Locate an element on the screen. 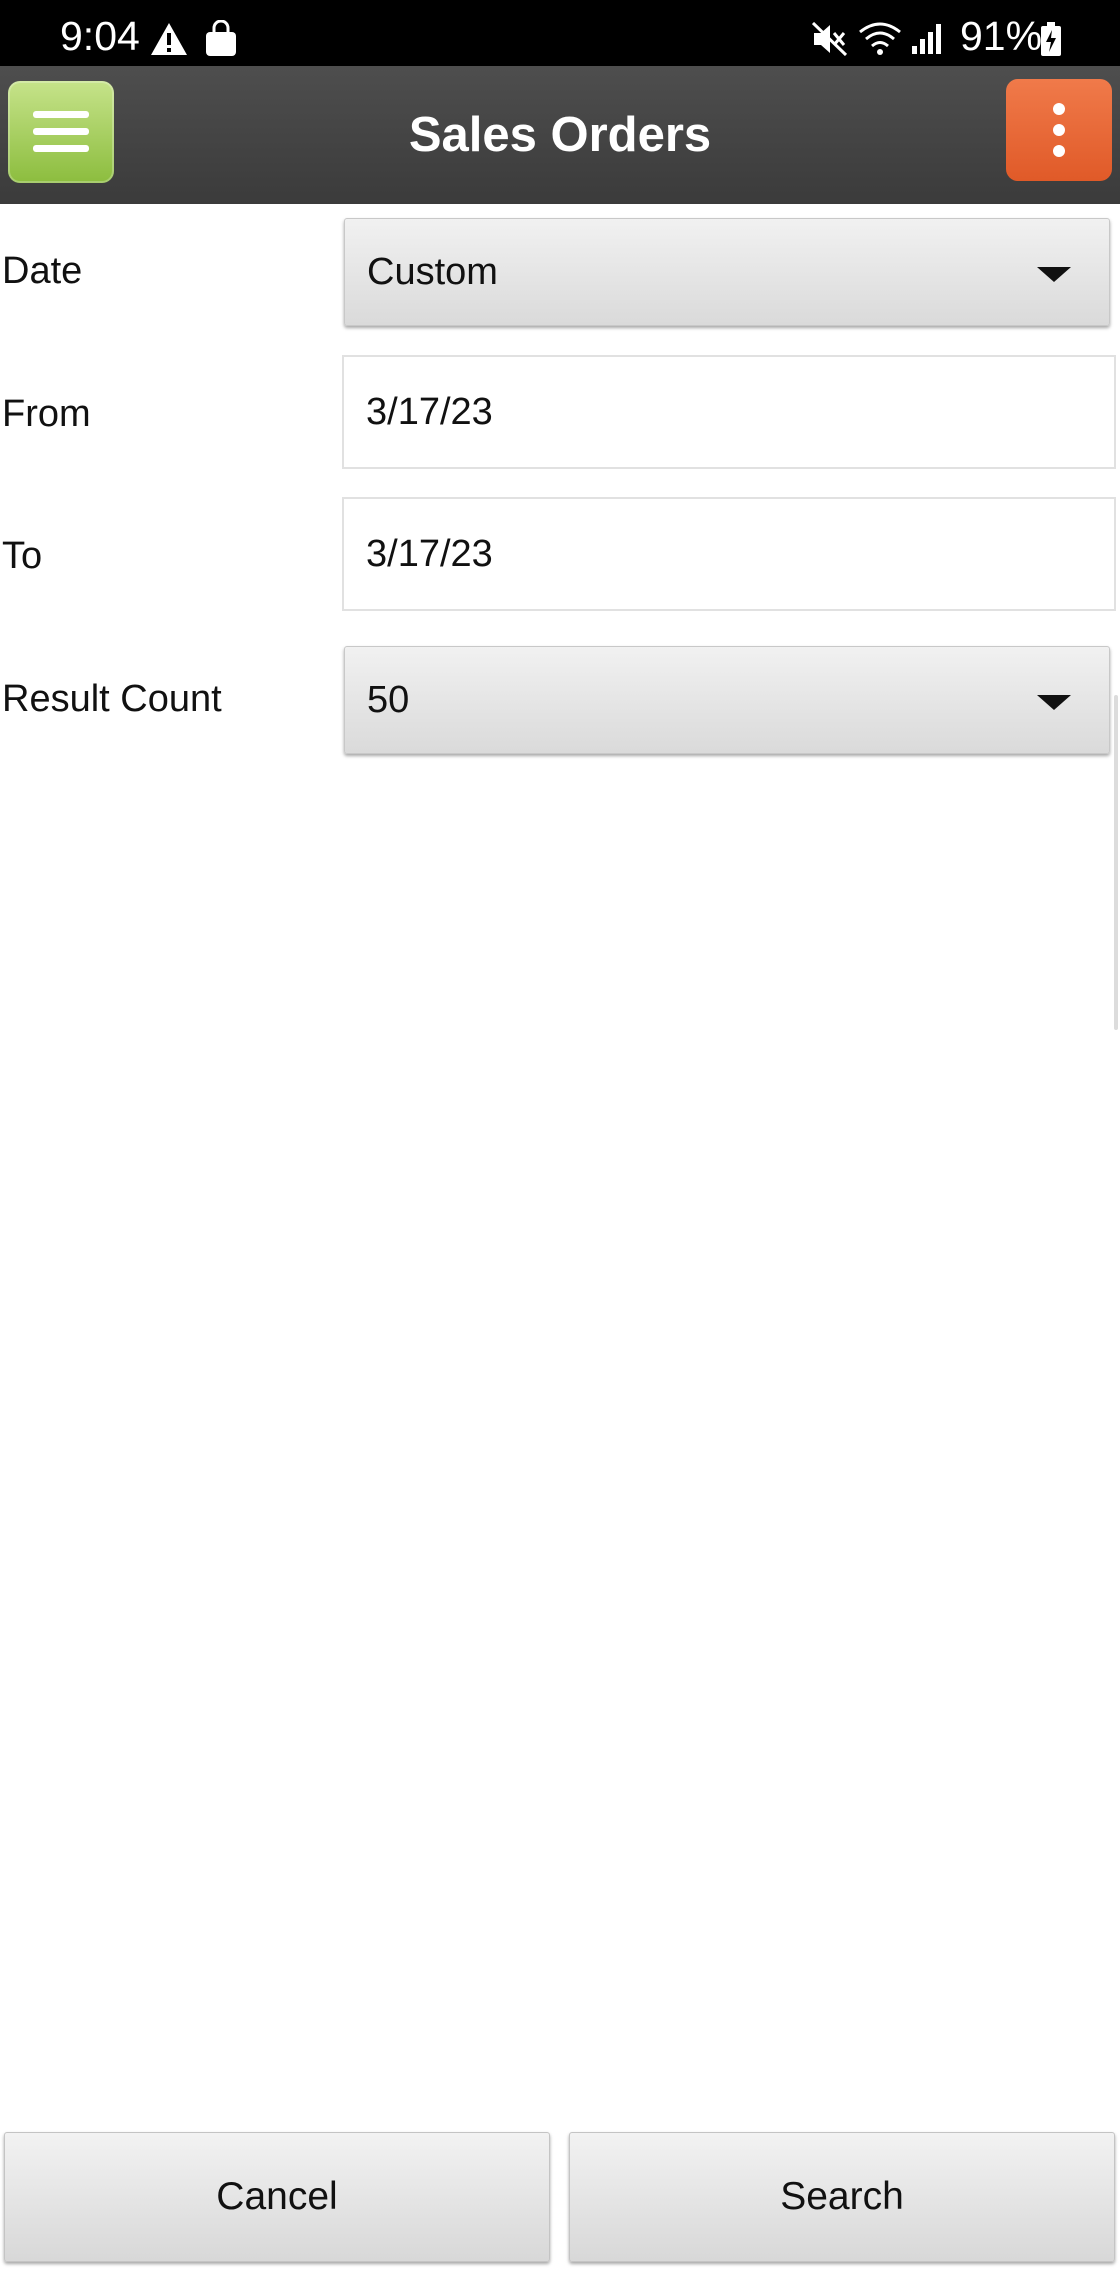 The image size is (1120, 2286). more-options-button is located at coordinates (1059, 130).